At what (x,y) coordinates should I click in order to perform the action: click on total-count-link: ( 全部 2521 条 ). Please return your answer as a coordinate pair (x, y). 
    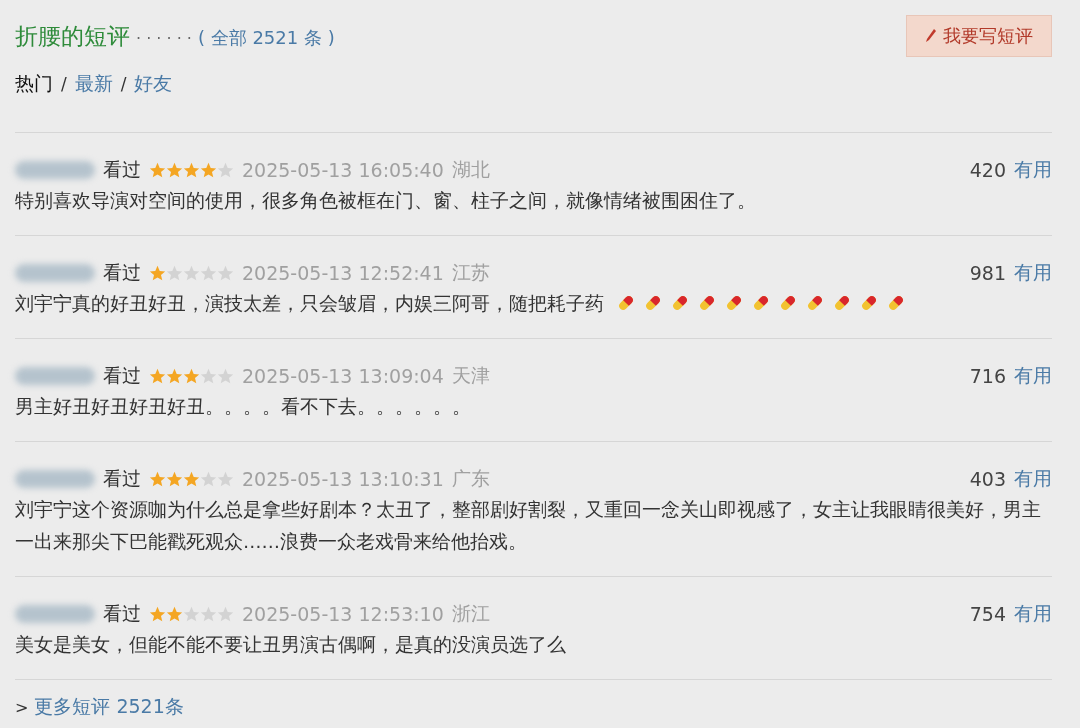
    Looking at the image, I should click on (266, 37).